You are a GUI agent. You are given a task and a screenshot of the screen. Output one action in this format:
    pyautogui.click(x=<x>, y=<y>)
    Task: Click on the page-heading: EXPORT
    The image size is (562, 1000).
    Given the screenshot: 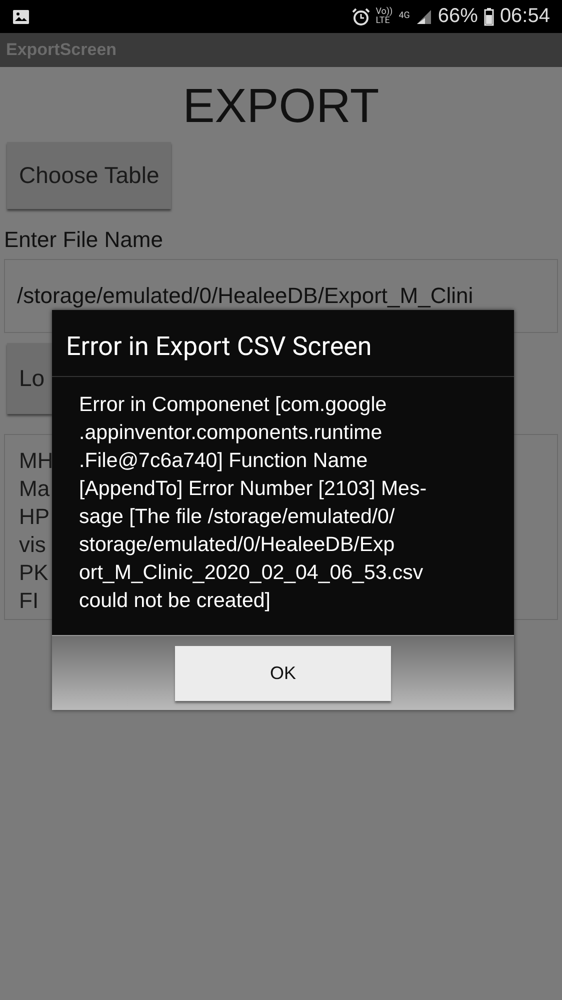 What is the action you would take?
    pyautogui.click(x=281, y=106)
    